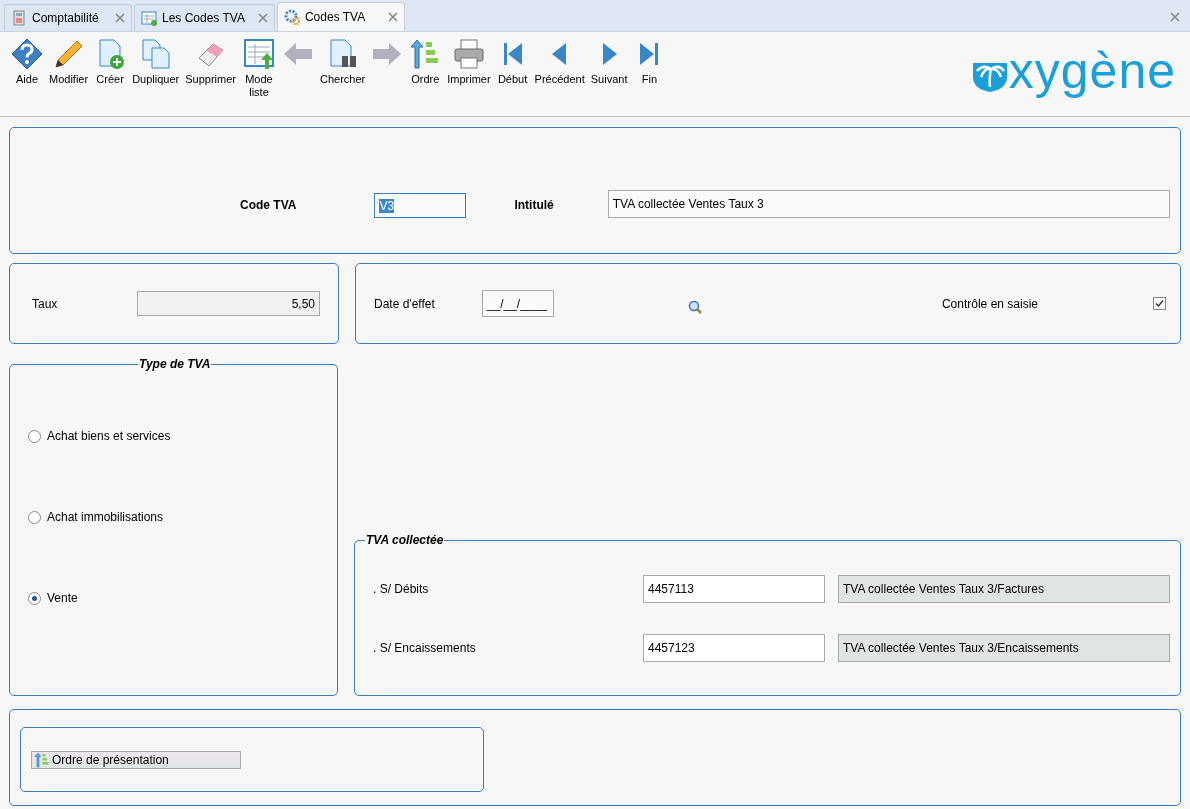 The image size is (1190, 809). Describe the element at coordinates (291, 17) in the screenshot. I see `gear-icon` at that location.